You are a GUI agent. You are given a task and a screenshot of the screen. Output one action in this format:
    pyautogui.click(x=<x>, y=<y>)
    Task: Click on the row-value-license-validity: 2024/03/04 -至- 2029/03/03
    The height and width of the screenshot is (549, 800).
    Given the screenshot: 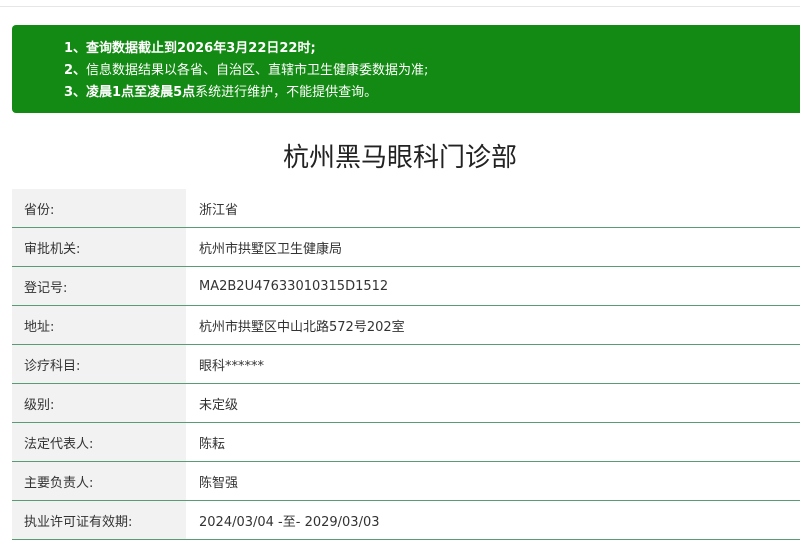 What is the action you would take?
    pyautogui.click(x=493, y=520)
    